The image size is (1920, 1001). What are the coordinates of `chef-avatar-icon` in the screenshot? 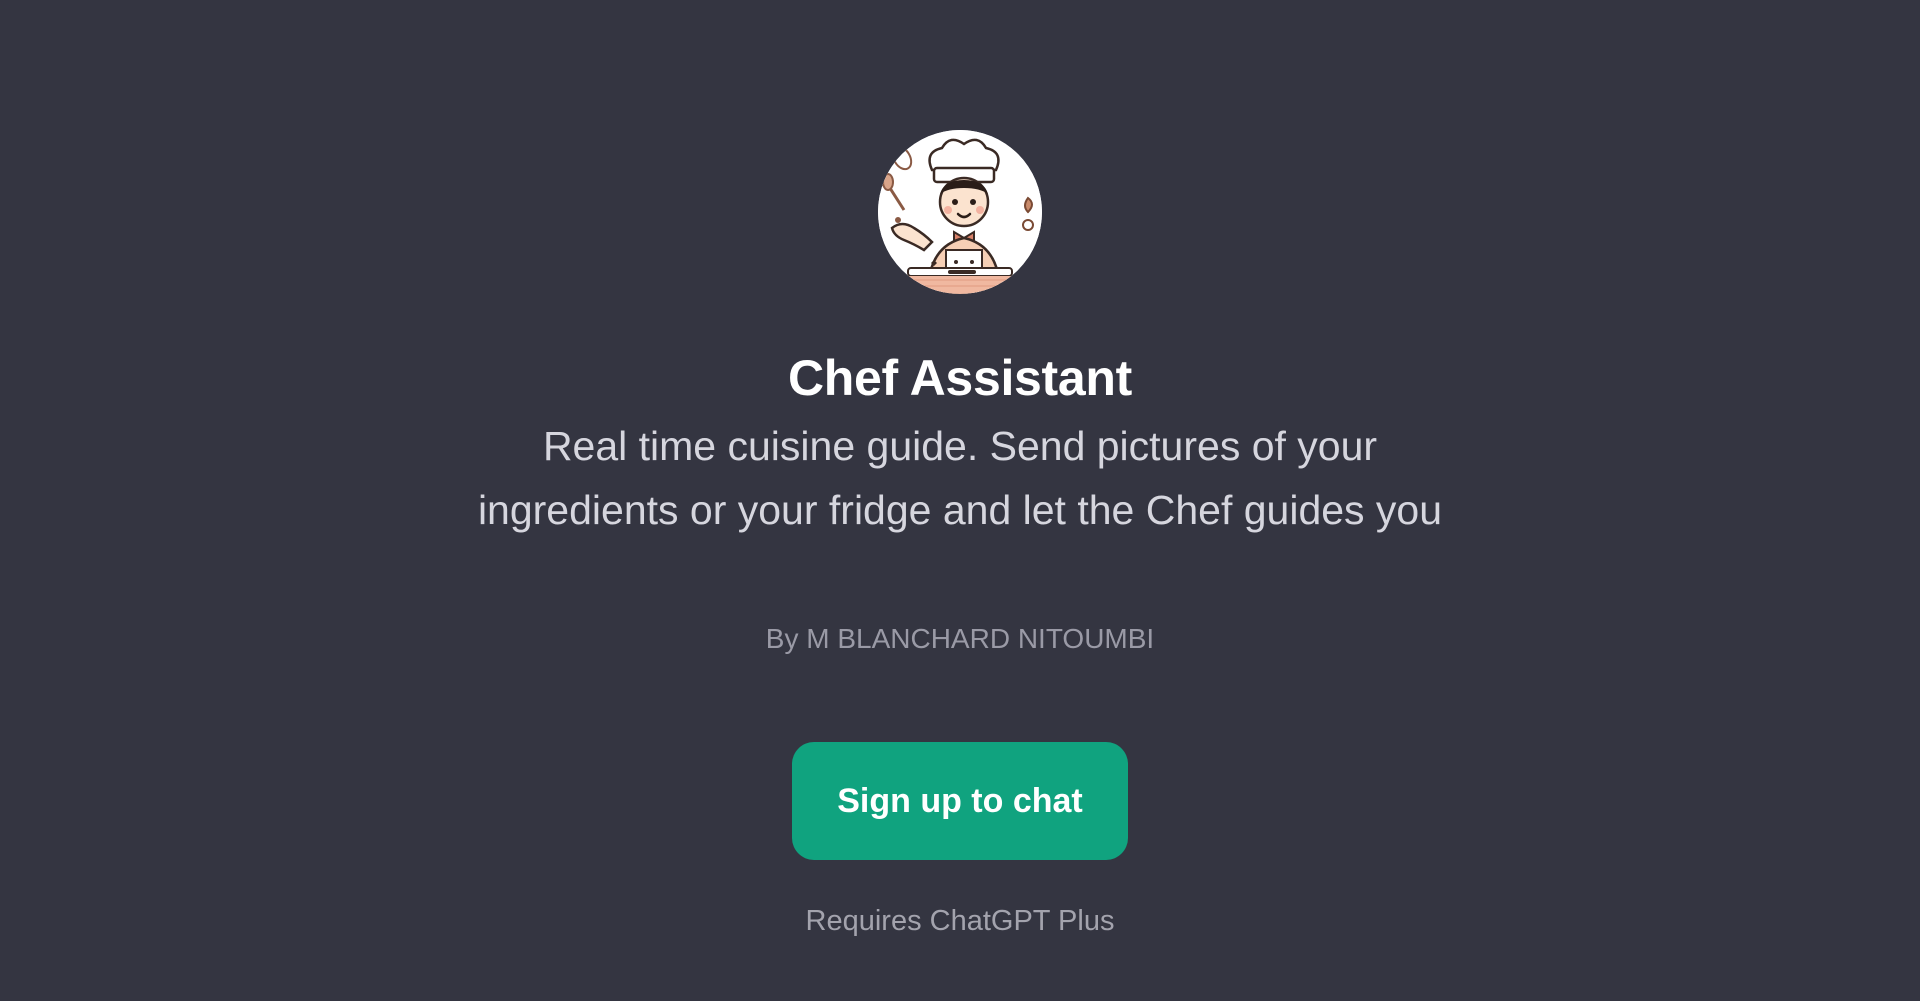 It's located at (960, 212).